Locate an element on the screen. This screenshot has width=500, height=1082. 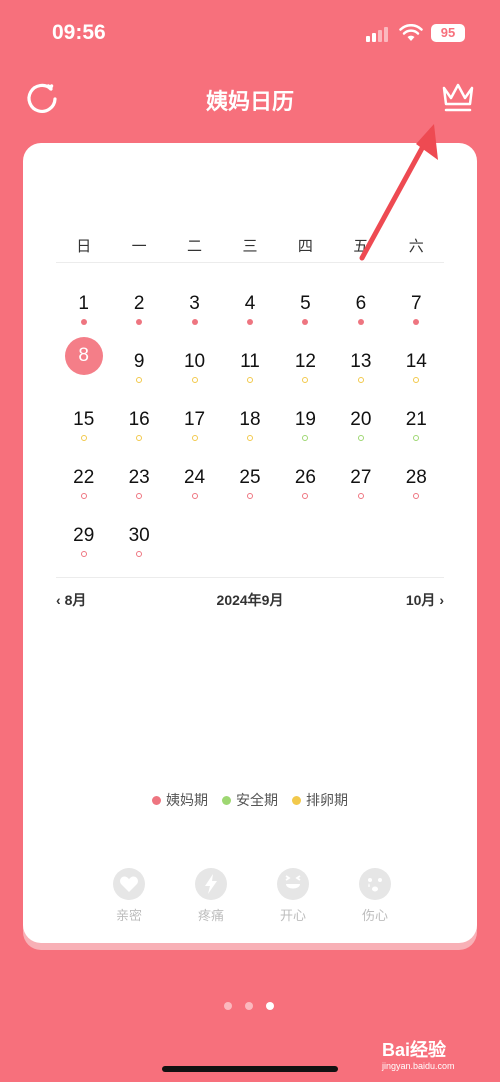
mood-pain-button: 疼痛 is located at coordinates (211, 896).